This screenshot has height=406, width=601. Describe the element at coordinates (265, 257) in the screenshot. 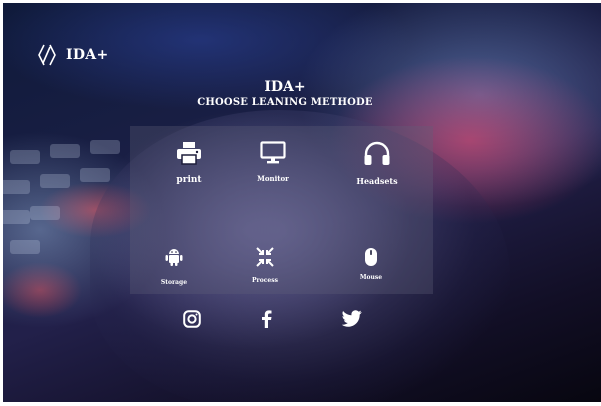

I see `compress-arrows-icon` at that location.